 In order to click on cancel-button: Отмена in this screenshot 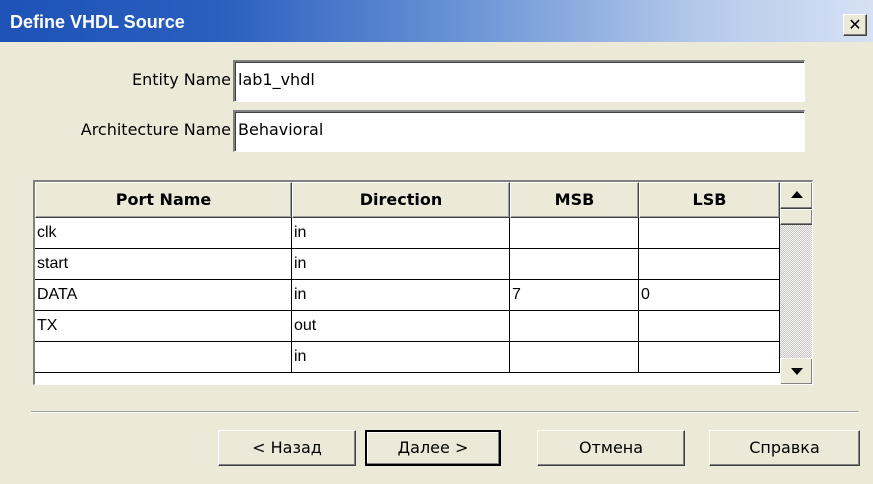, I will do `click(611, 448)`.